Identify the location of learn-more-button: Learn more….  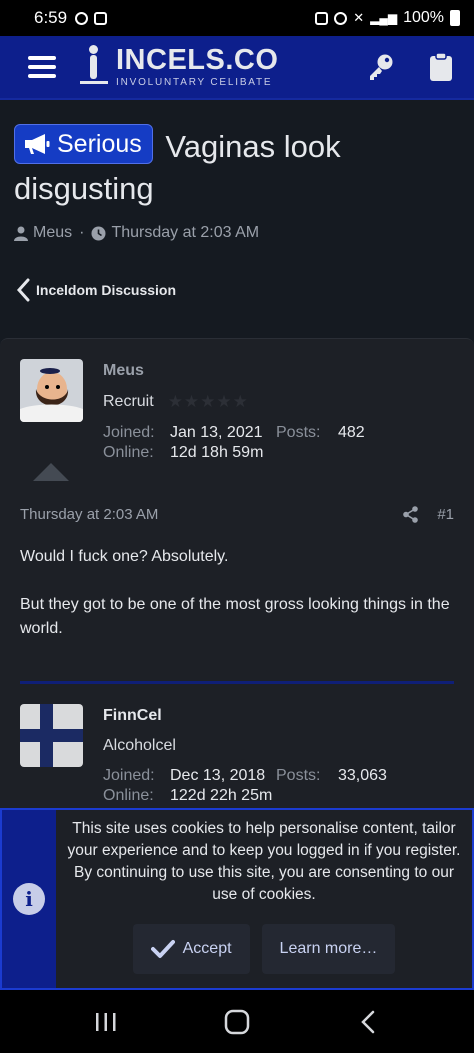
(328, 949).